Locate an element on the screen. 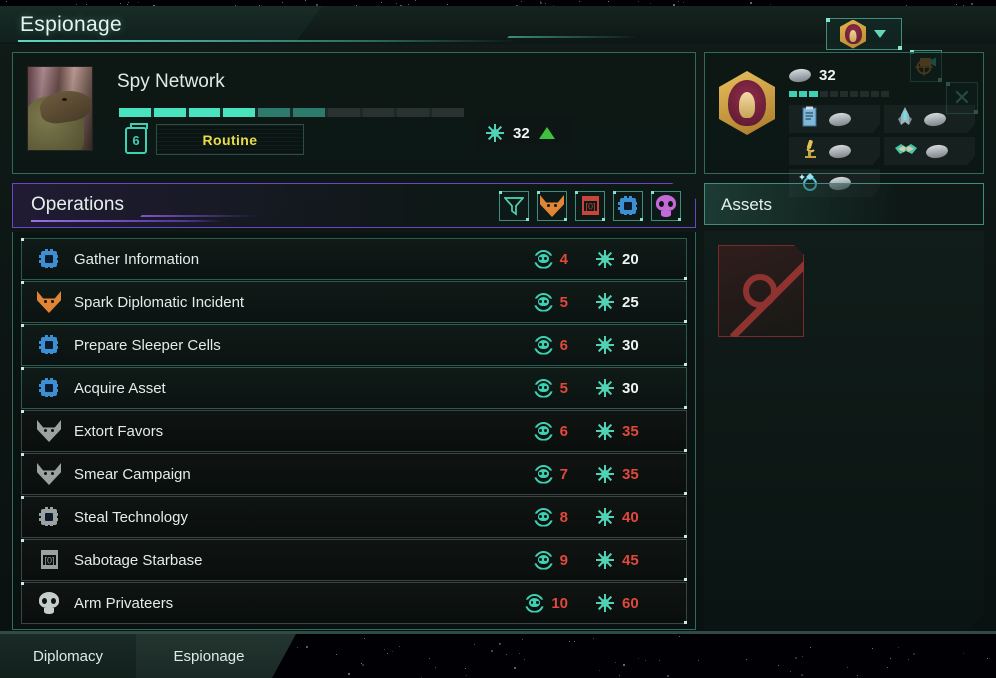  svg-text: [0] is located at coordinates (49, 561).